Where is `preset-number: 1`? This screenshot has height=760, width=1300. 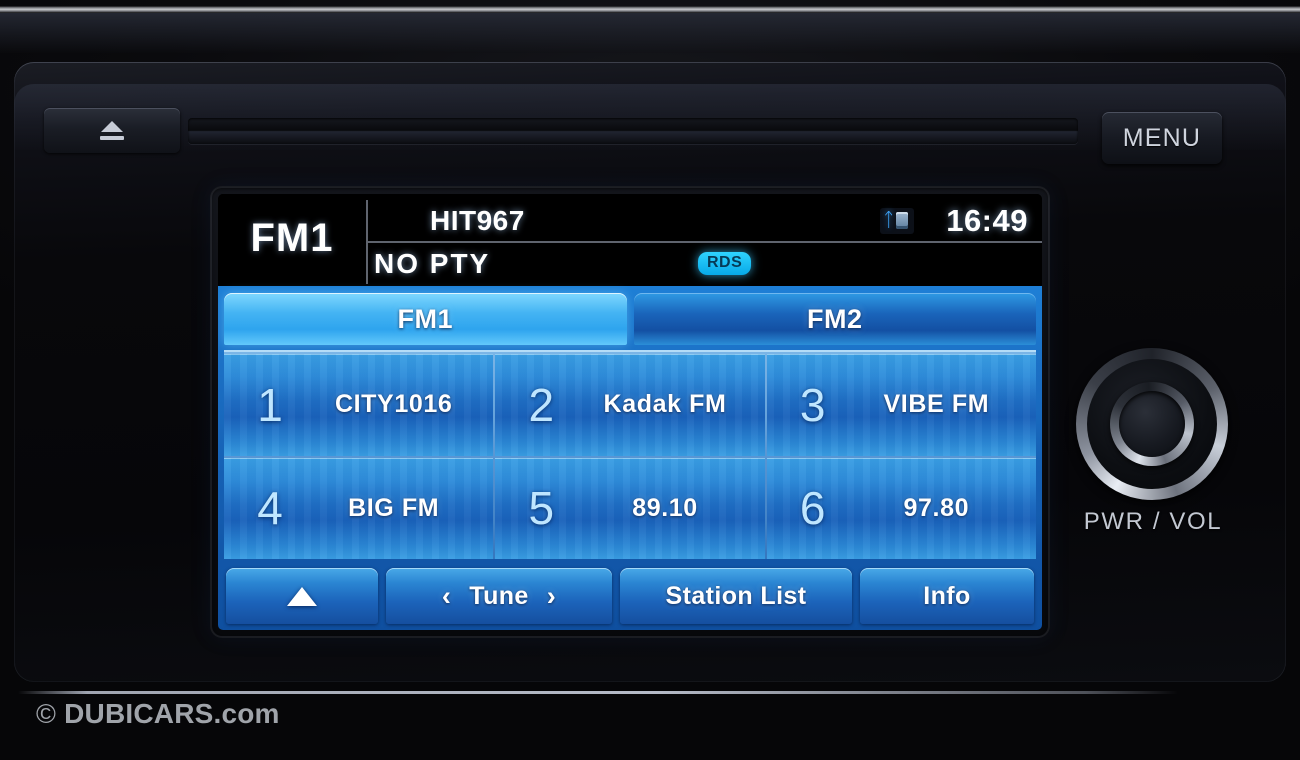
preset-number: 1 is located at coordinates (270, 404).